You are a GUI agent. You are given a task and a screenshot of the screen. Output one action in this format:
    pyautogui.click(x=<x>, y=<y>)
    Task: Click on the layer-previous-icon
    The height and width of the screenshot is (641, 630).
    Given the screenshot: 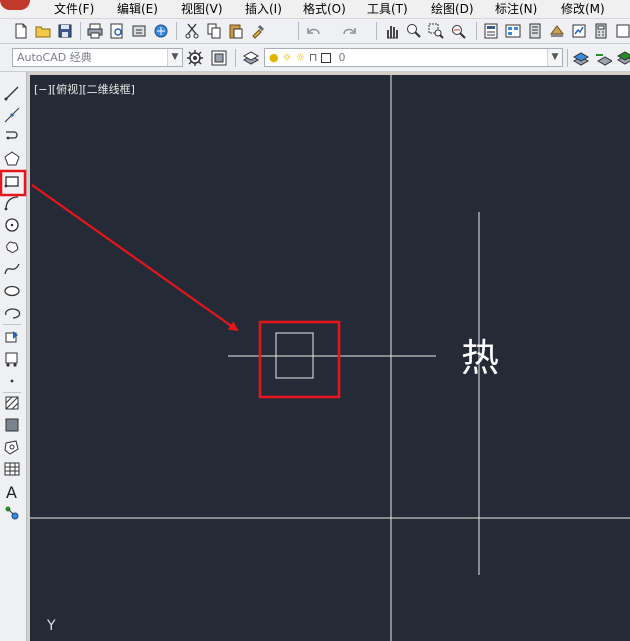 What is the action you would take?
    pyautogui.click(x=603, y=58)
    